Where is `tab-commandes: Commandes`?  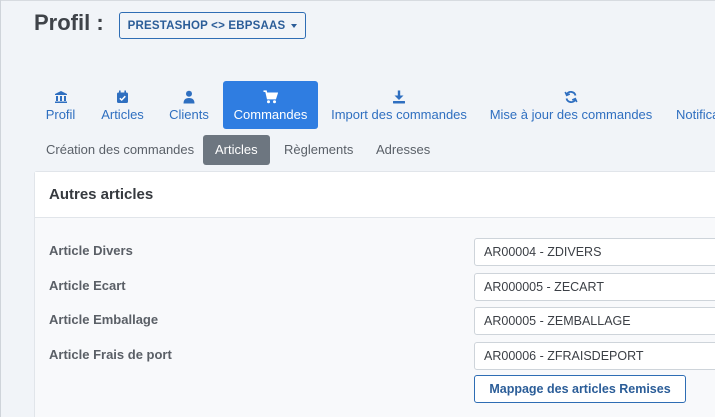 tab-commandes: Commandes is located at coordinates (270, 105).